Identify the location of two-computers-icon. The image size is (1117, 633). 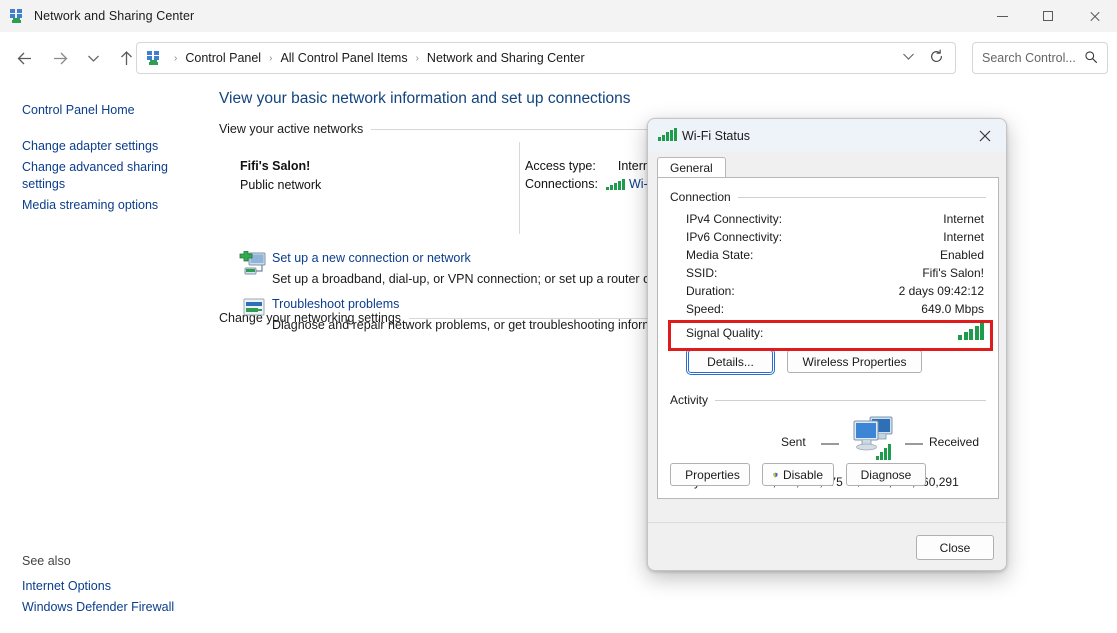
(874, 441).